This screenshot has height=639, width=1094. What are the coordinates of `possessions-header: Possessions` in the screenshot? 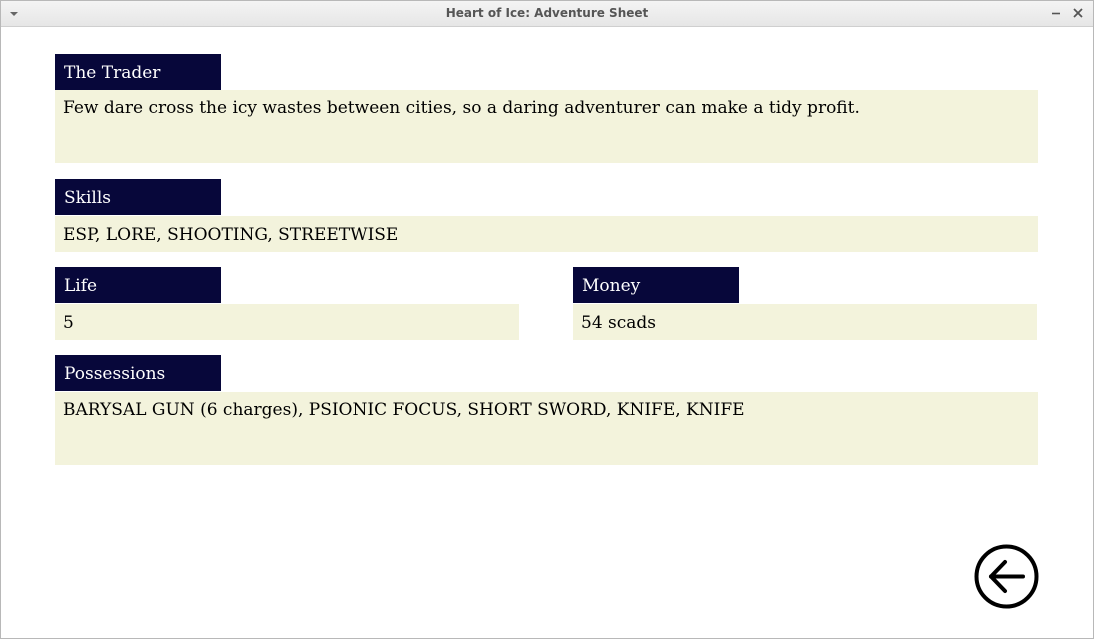 It's located at (138, 373).